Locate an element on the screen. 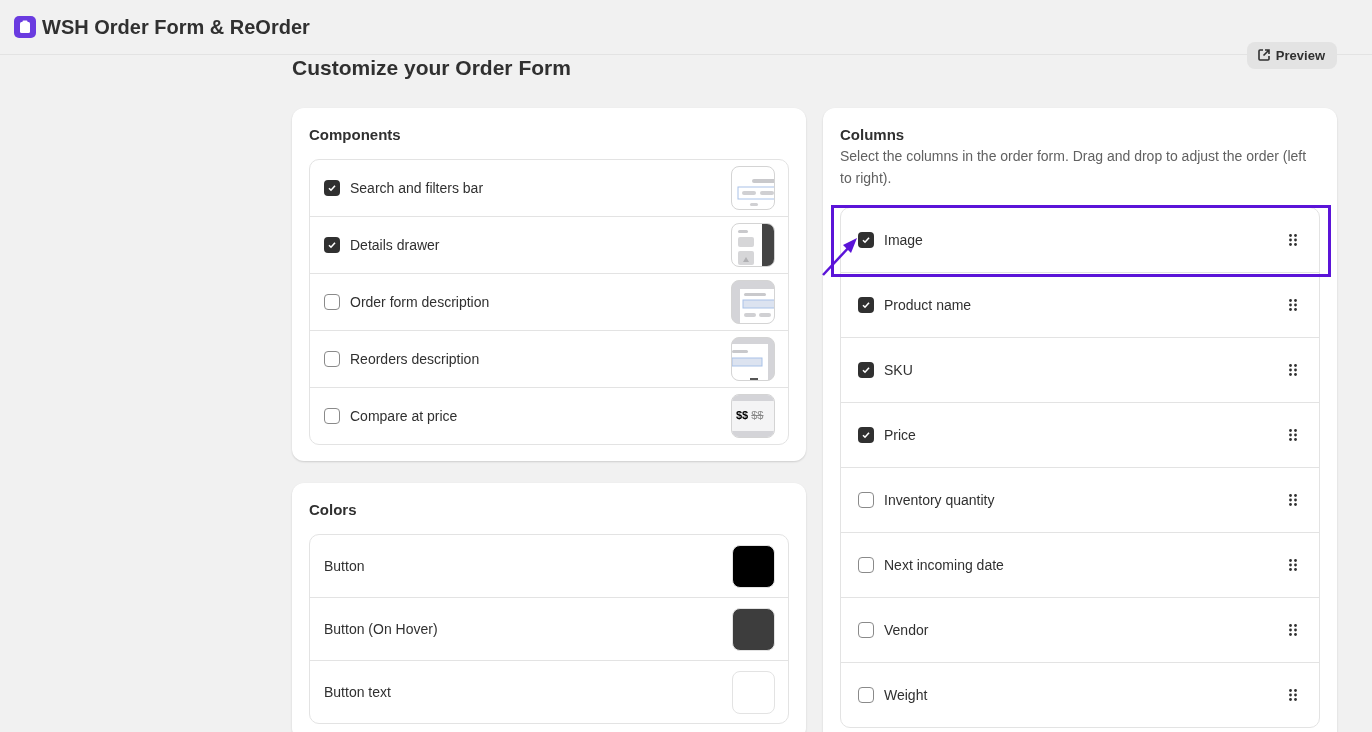 This screenshot has width=1372, height=732. price-preview-drawing: $$ $$ is located at coordinates (753, 416).